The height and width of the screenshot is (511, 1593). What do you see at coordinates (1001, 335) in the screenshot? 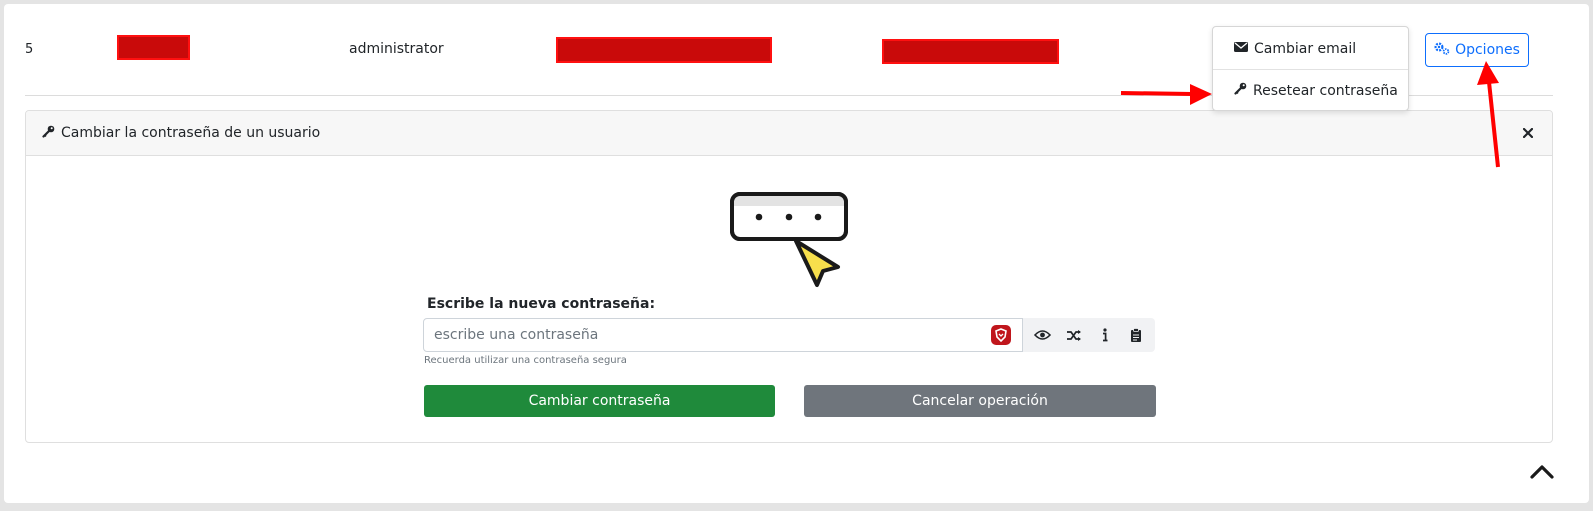
I see `brave-shield-icon` at bounding box center [1001, 335].